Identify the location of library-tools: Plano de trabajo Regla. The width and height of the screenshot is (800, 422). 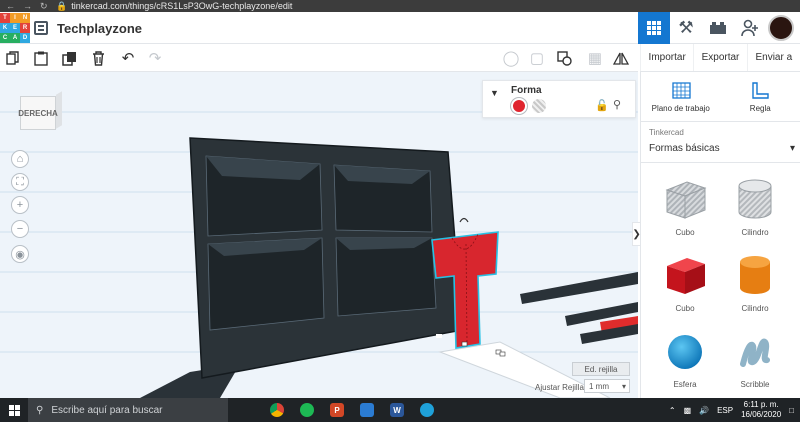
(720, 97).